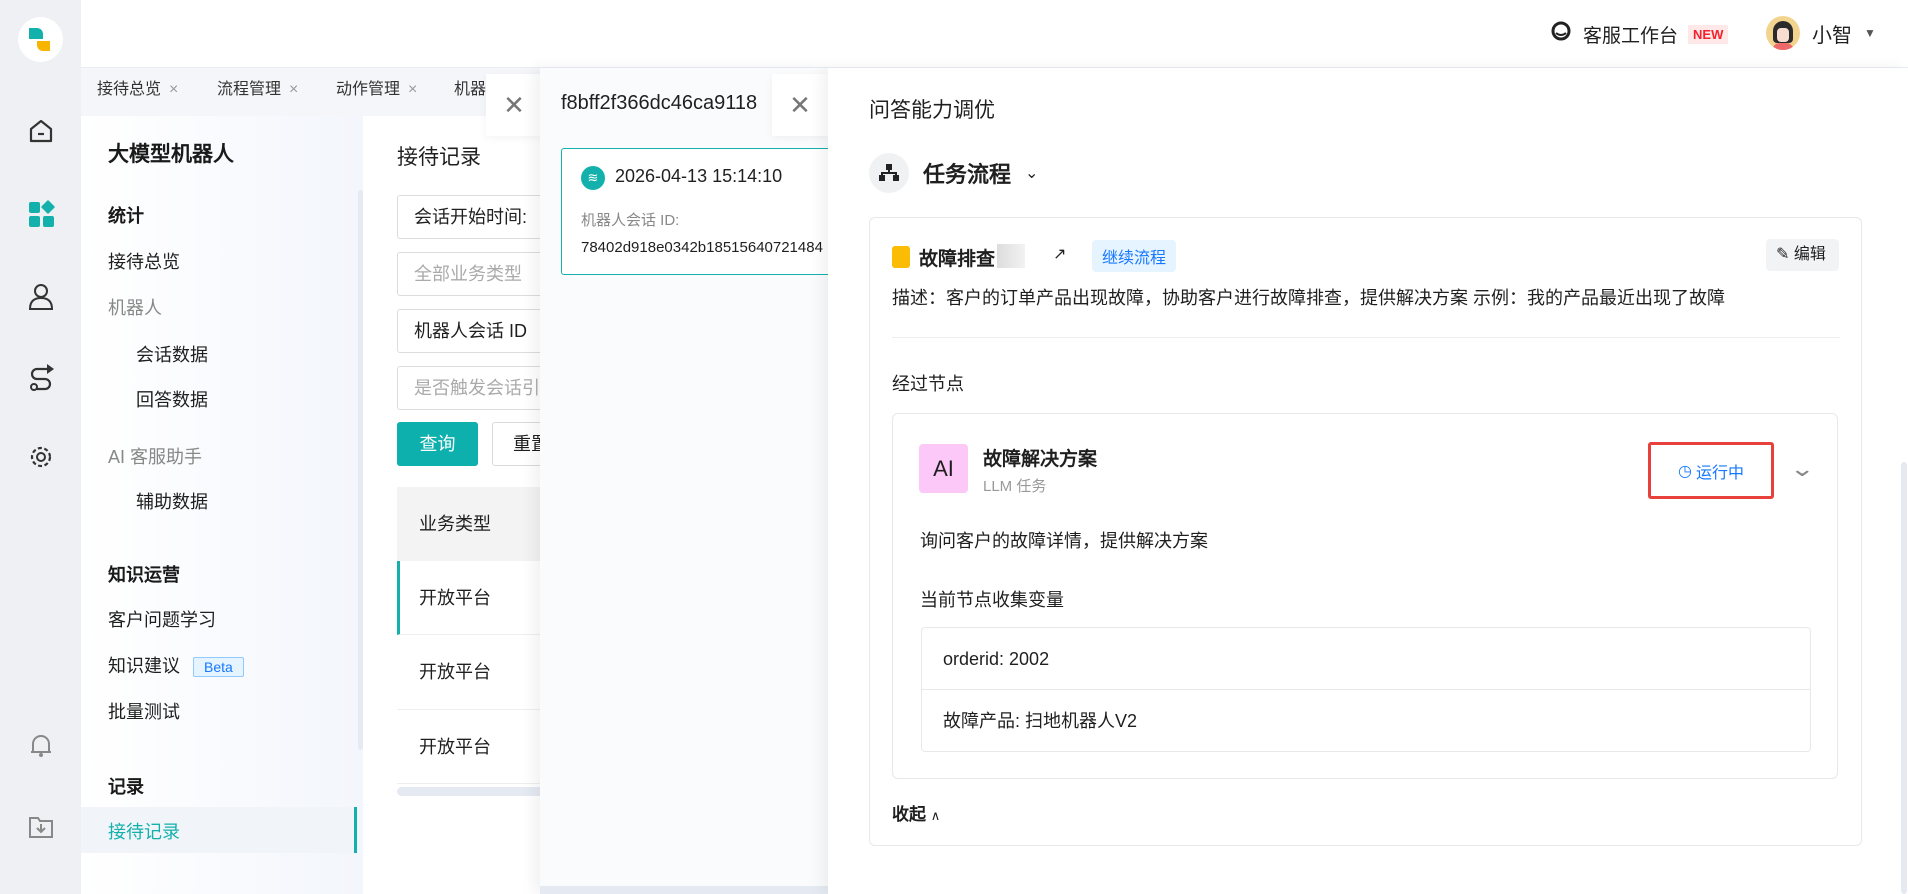 This screenshot has height=894, width=1908. What do you see at coordinates (437, 444) in the screenshot?
I see `query-button: 查询` at bounding box center [437, 444].